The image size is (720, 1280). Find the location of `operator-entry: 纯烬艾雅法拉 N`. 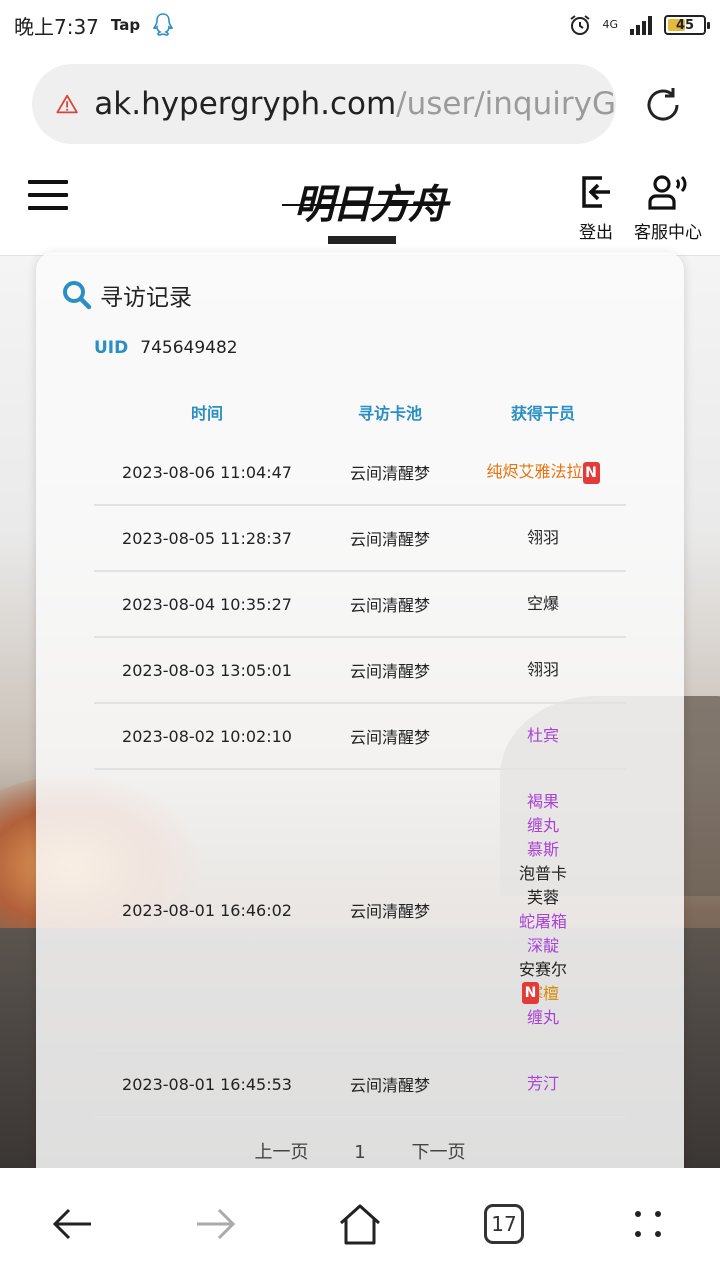

operator-entry: 纯烬艾雅法拉 N is located at coordinates (543, 472).